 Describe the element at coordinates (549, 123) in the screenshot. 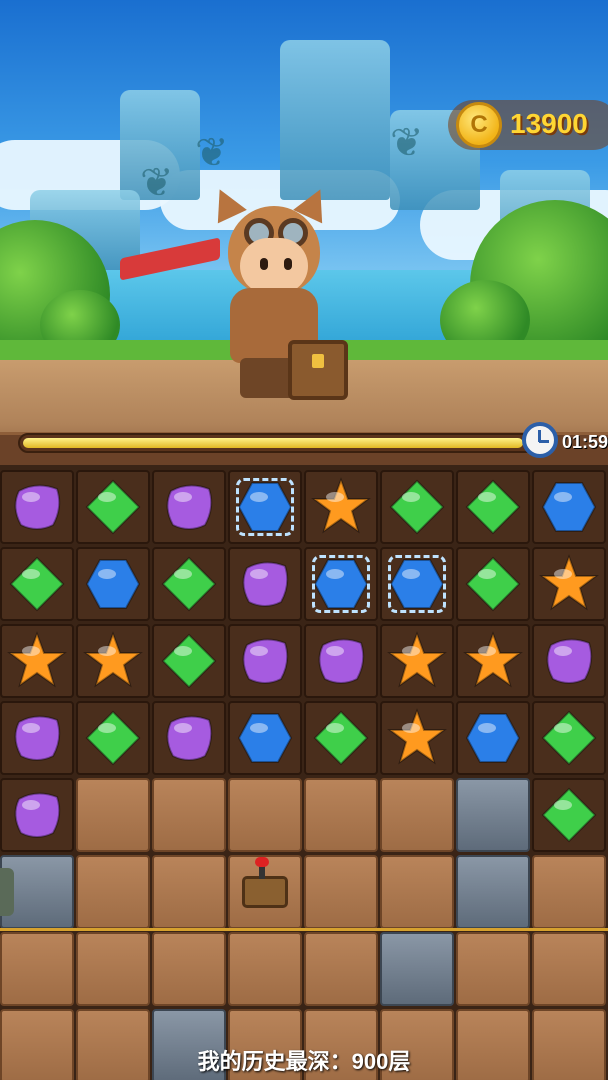

I see `coin-count: 13900` at that location.